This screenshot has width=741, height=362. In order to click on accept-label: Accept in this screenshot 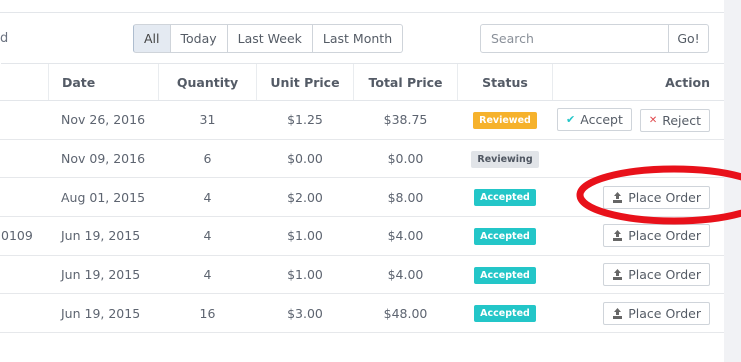, I will do `click(601, 119)`.